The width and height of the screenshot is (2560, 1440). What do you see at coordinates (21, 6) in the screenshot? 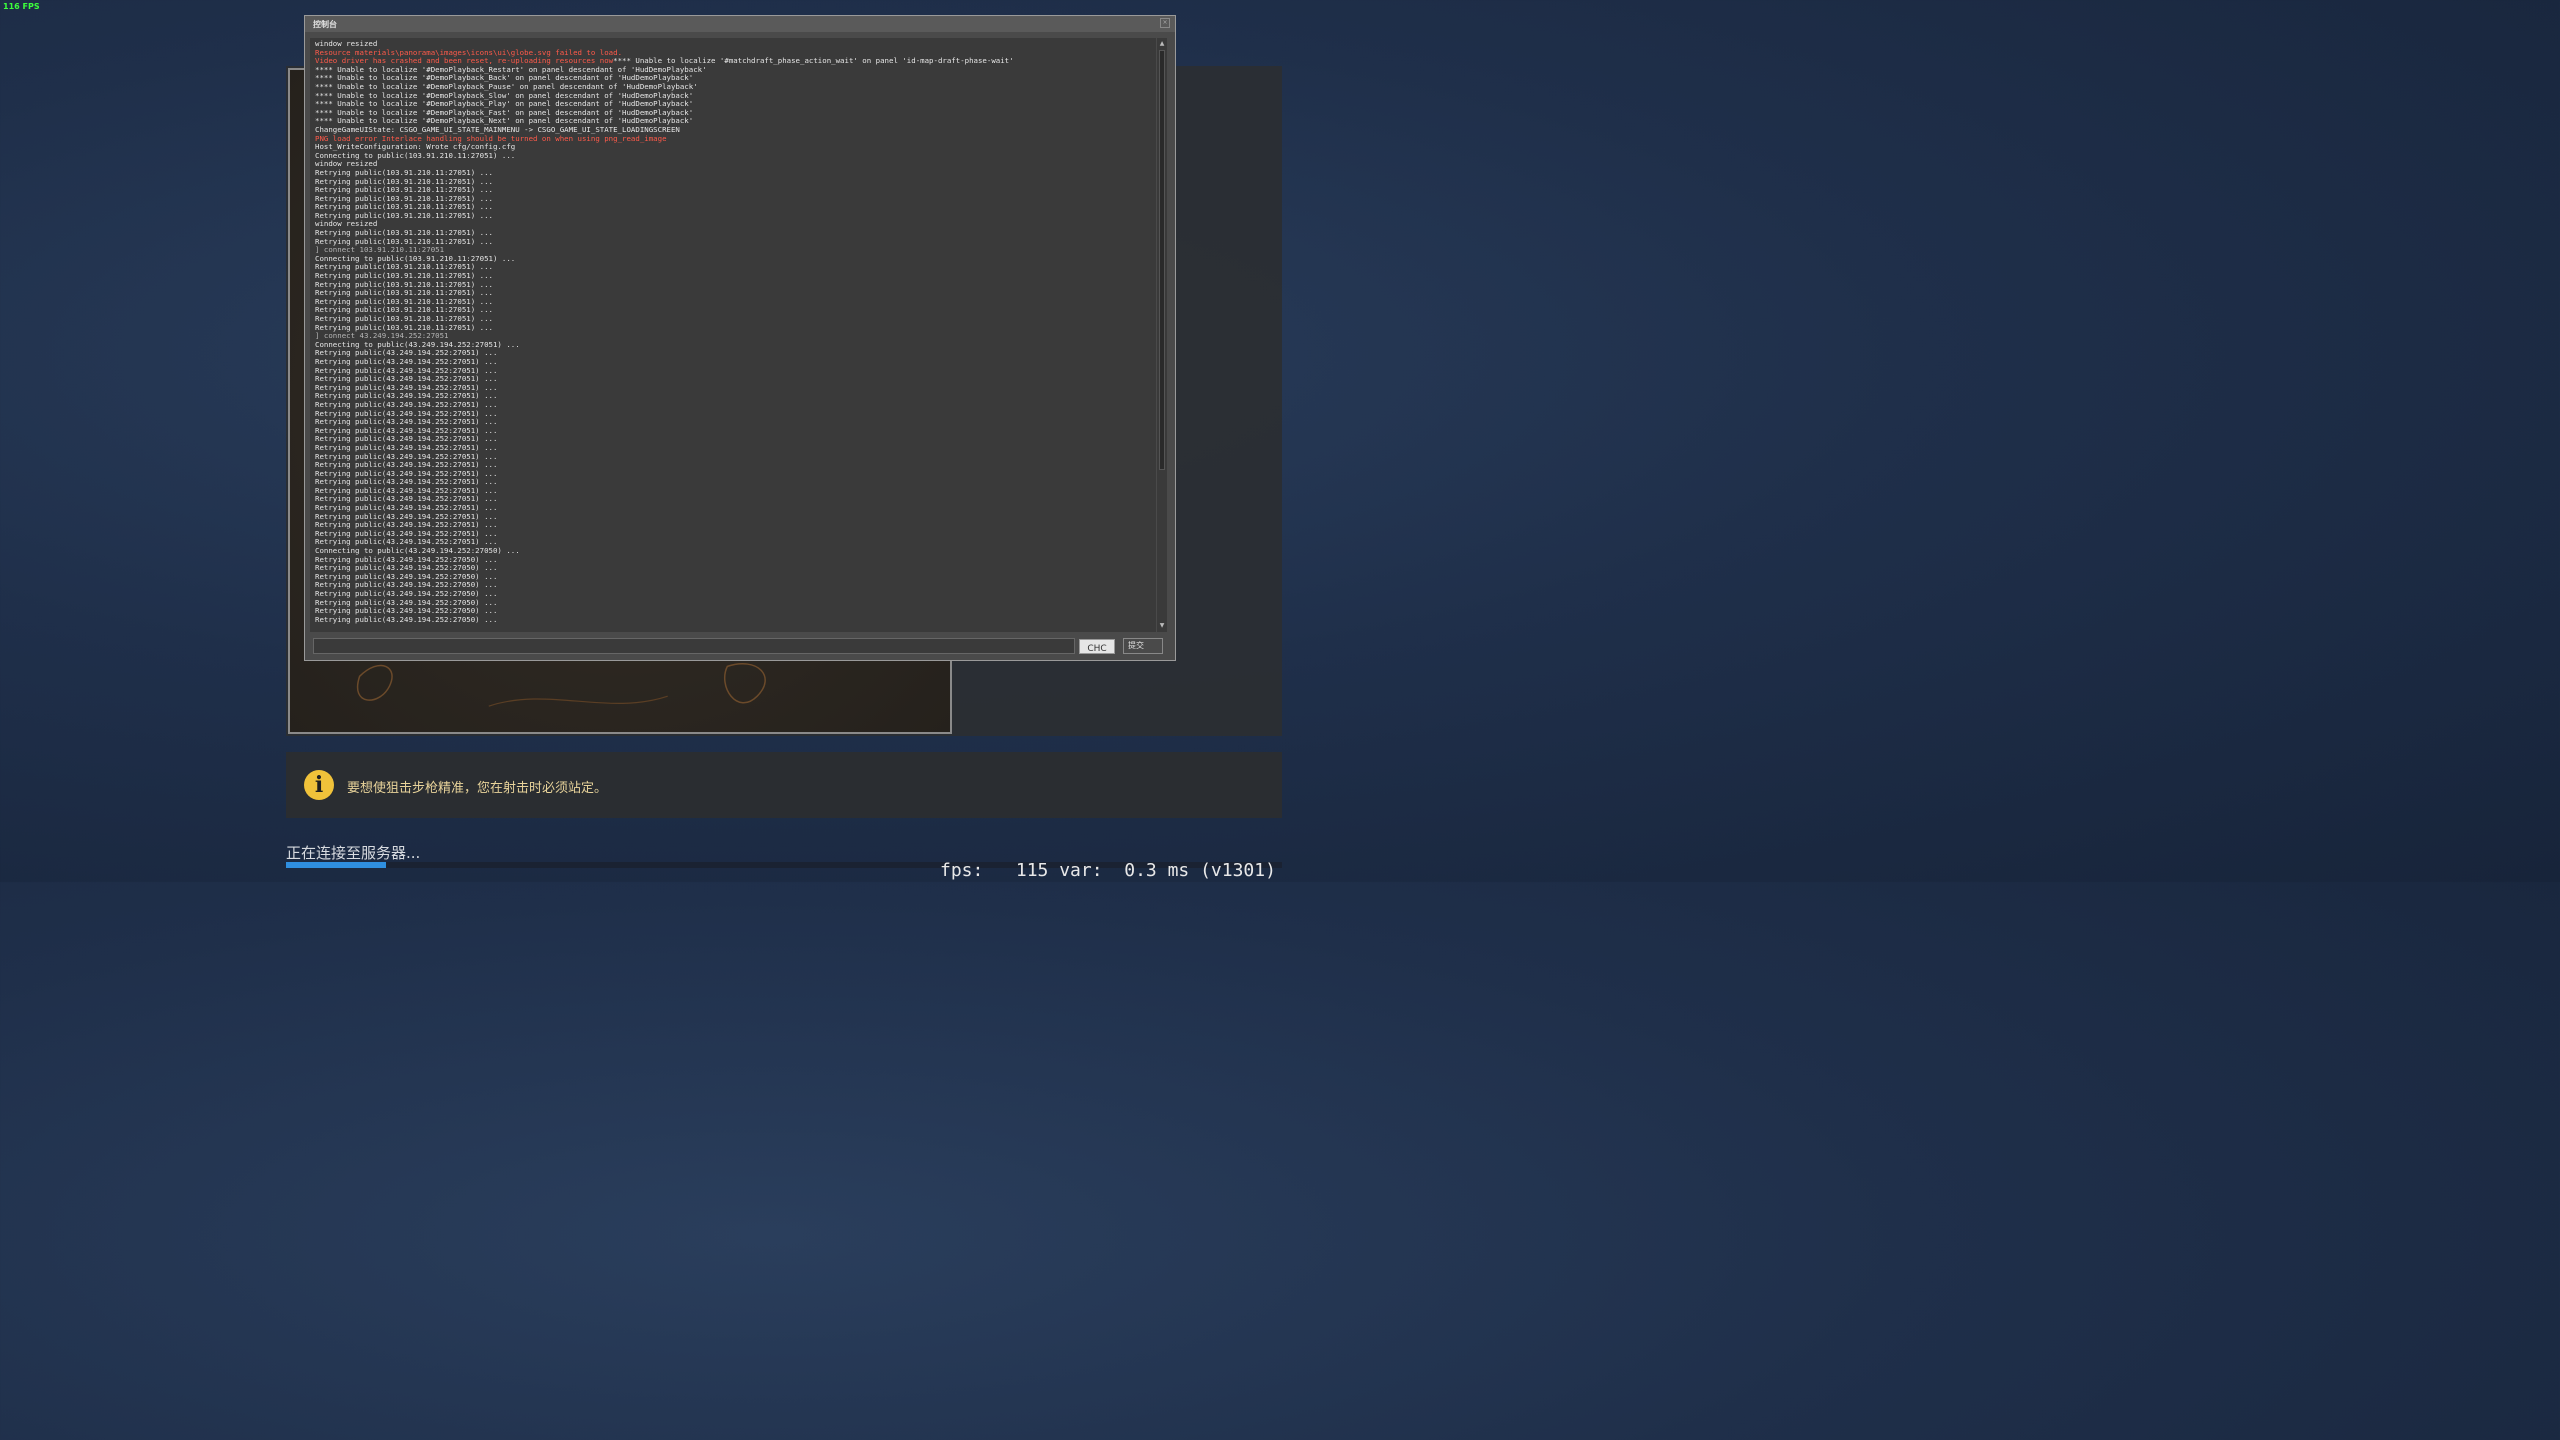
I see `fps-counter: 116 FPS` at bounding box center [21, 6].